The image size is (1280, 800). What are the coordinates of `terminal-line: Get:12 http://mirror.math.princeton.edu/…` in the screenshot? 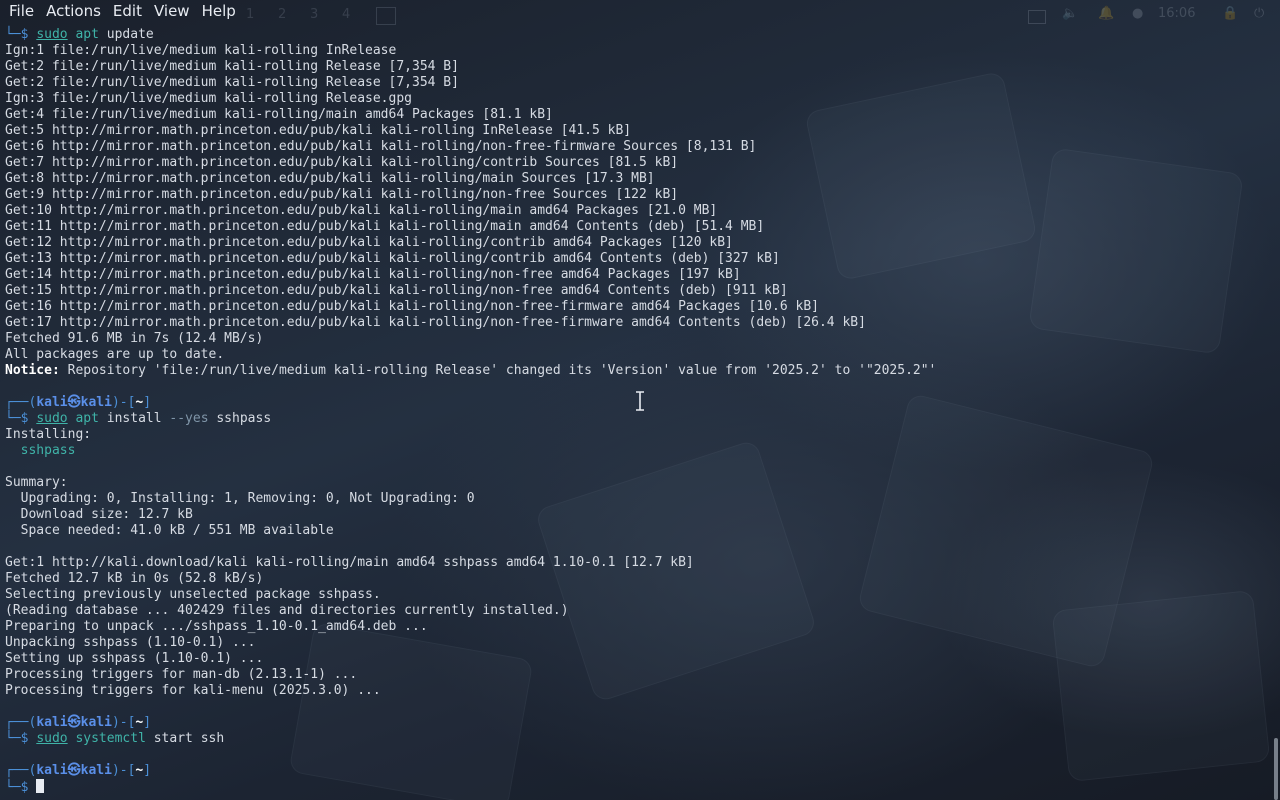 It's located at (636, 243).